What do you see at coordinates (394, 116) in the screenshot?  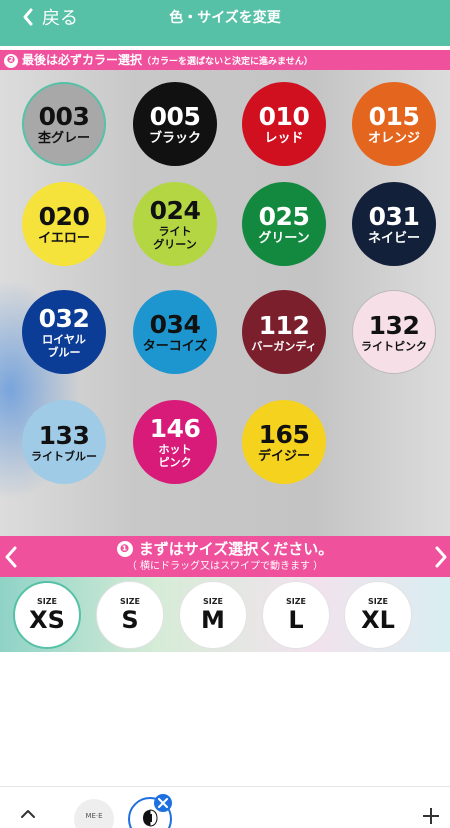 I see `color-code: 015` at bounding box center [394, 116].